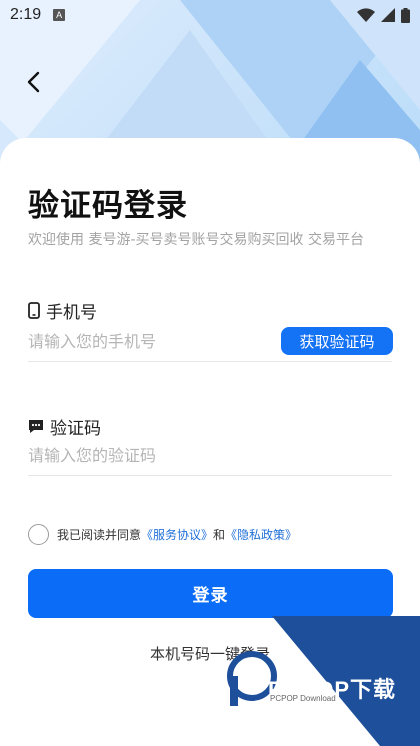 The image size is (420, 746). Describe the element at coordinates (71, 313) in the screenshot. I see `phone-label-text: 手机号` at that location.